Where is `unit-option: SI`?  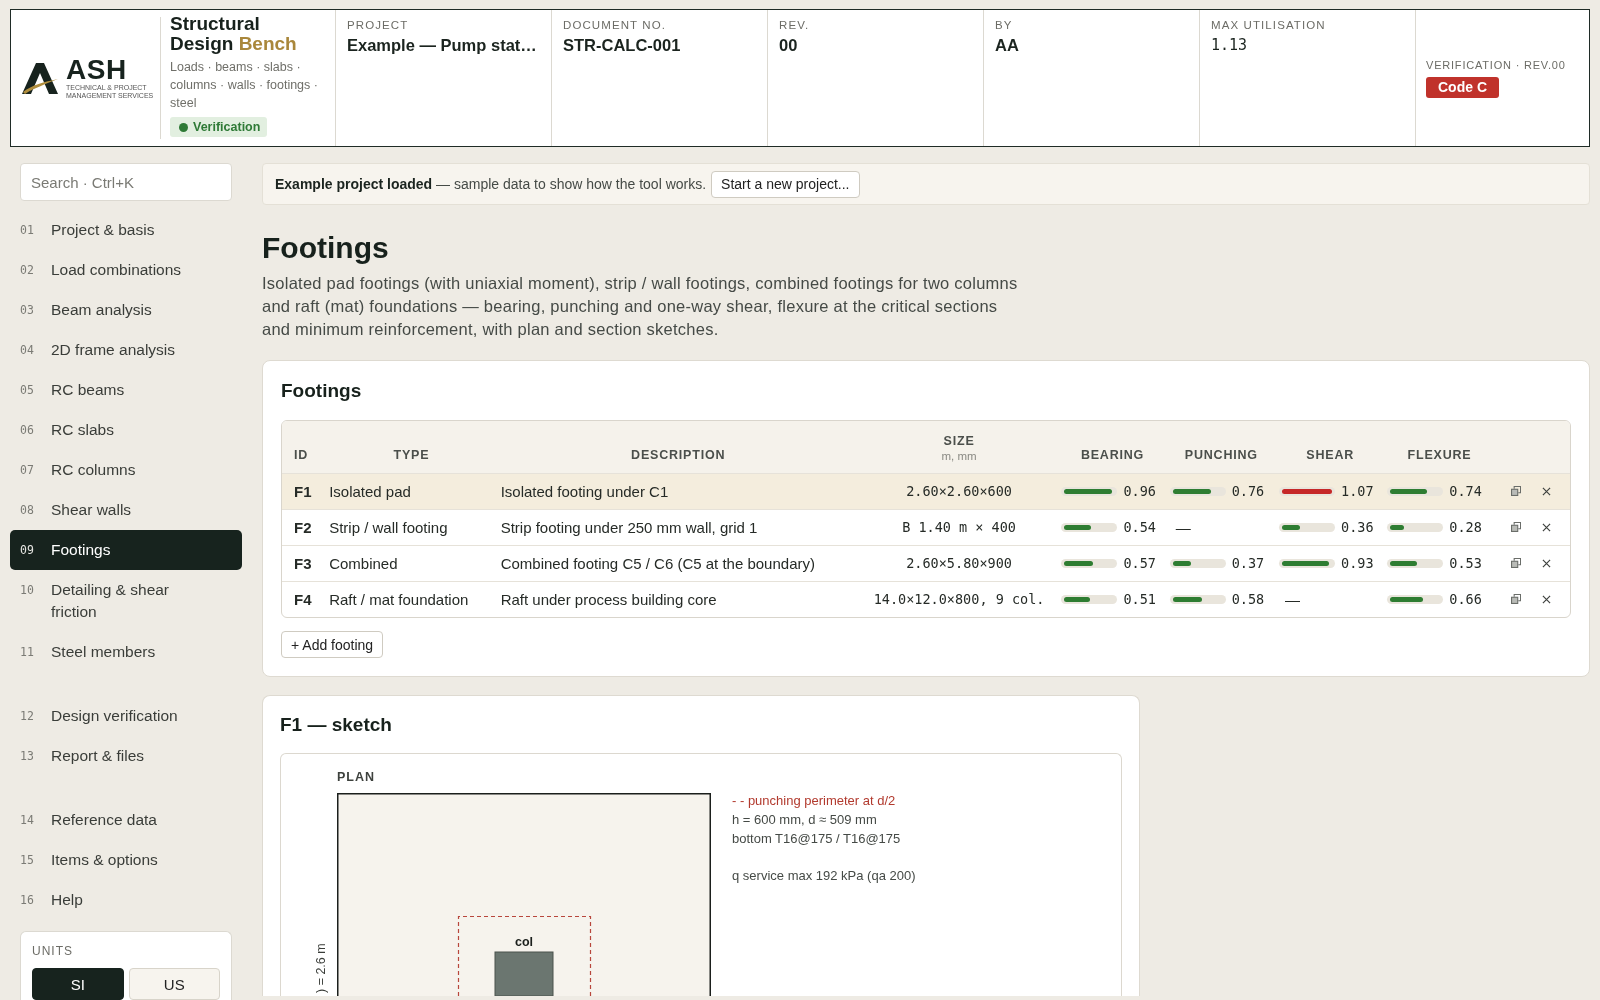 unit-option: SI is located at coordinates (78, 984).